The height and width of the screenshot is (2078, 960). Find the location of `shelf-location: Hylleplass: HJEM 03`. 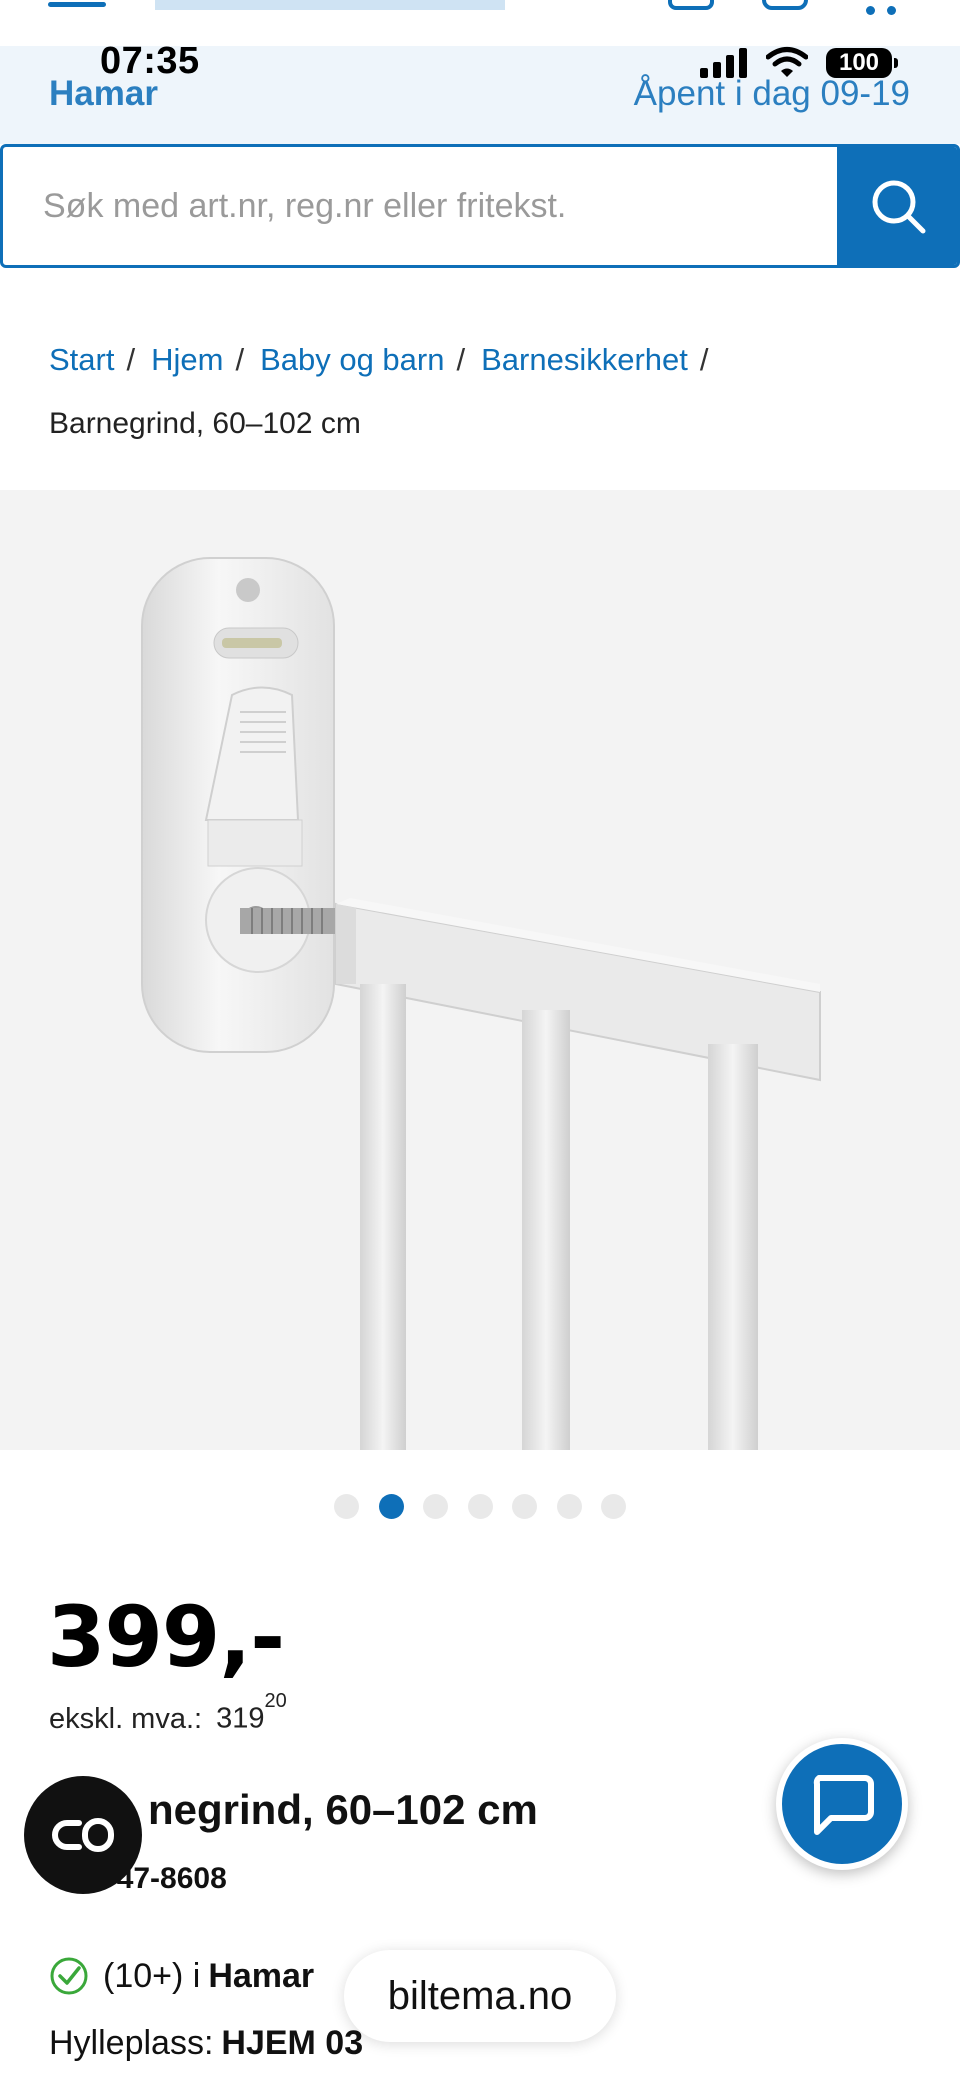

shelf-location: Hylleplass: HJEM 03 is located at coordinates (206, 2043).